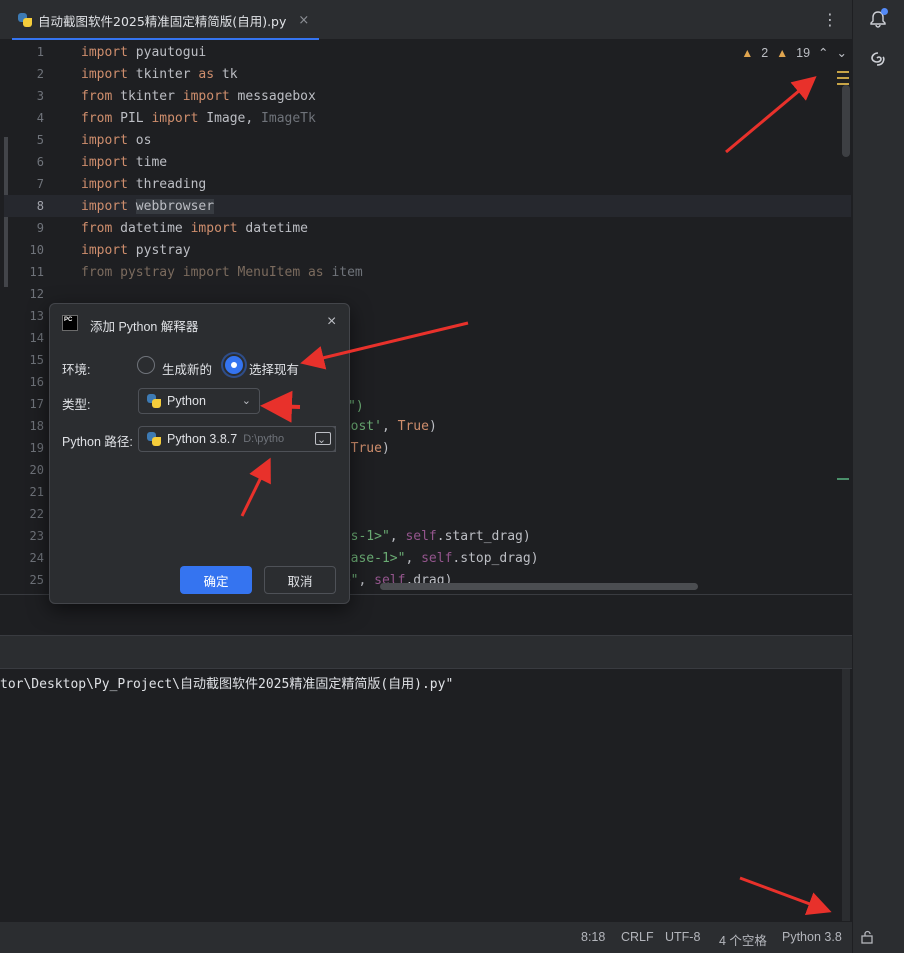 The height and width of the screenshot is (953, 904). I want to click on notification-dot, so click(884, 11).